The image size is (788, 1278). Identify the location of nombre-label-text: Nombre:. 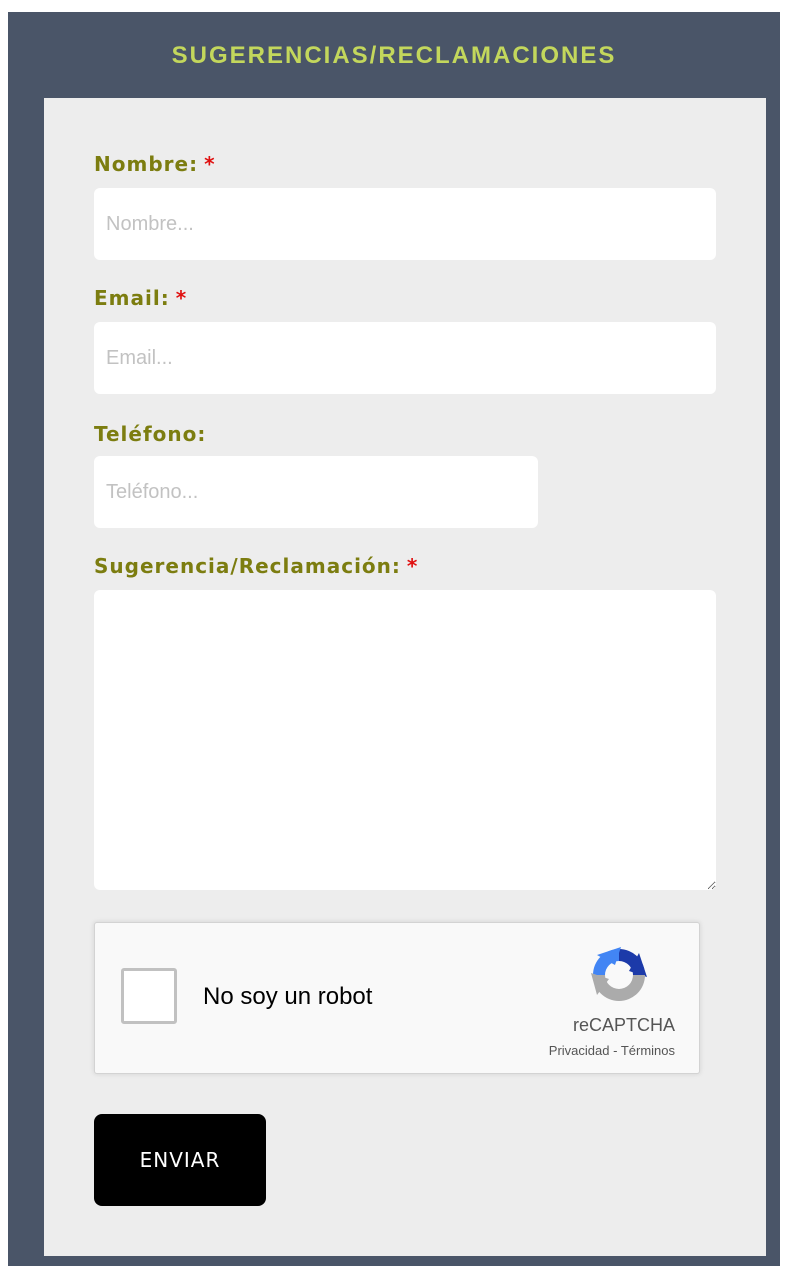
(146, 164).